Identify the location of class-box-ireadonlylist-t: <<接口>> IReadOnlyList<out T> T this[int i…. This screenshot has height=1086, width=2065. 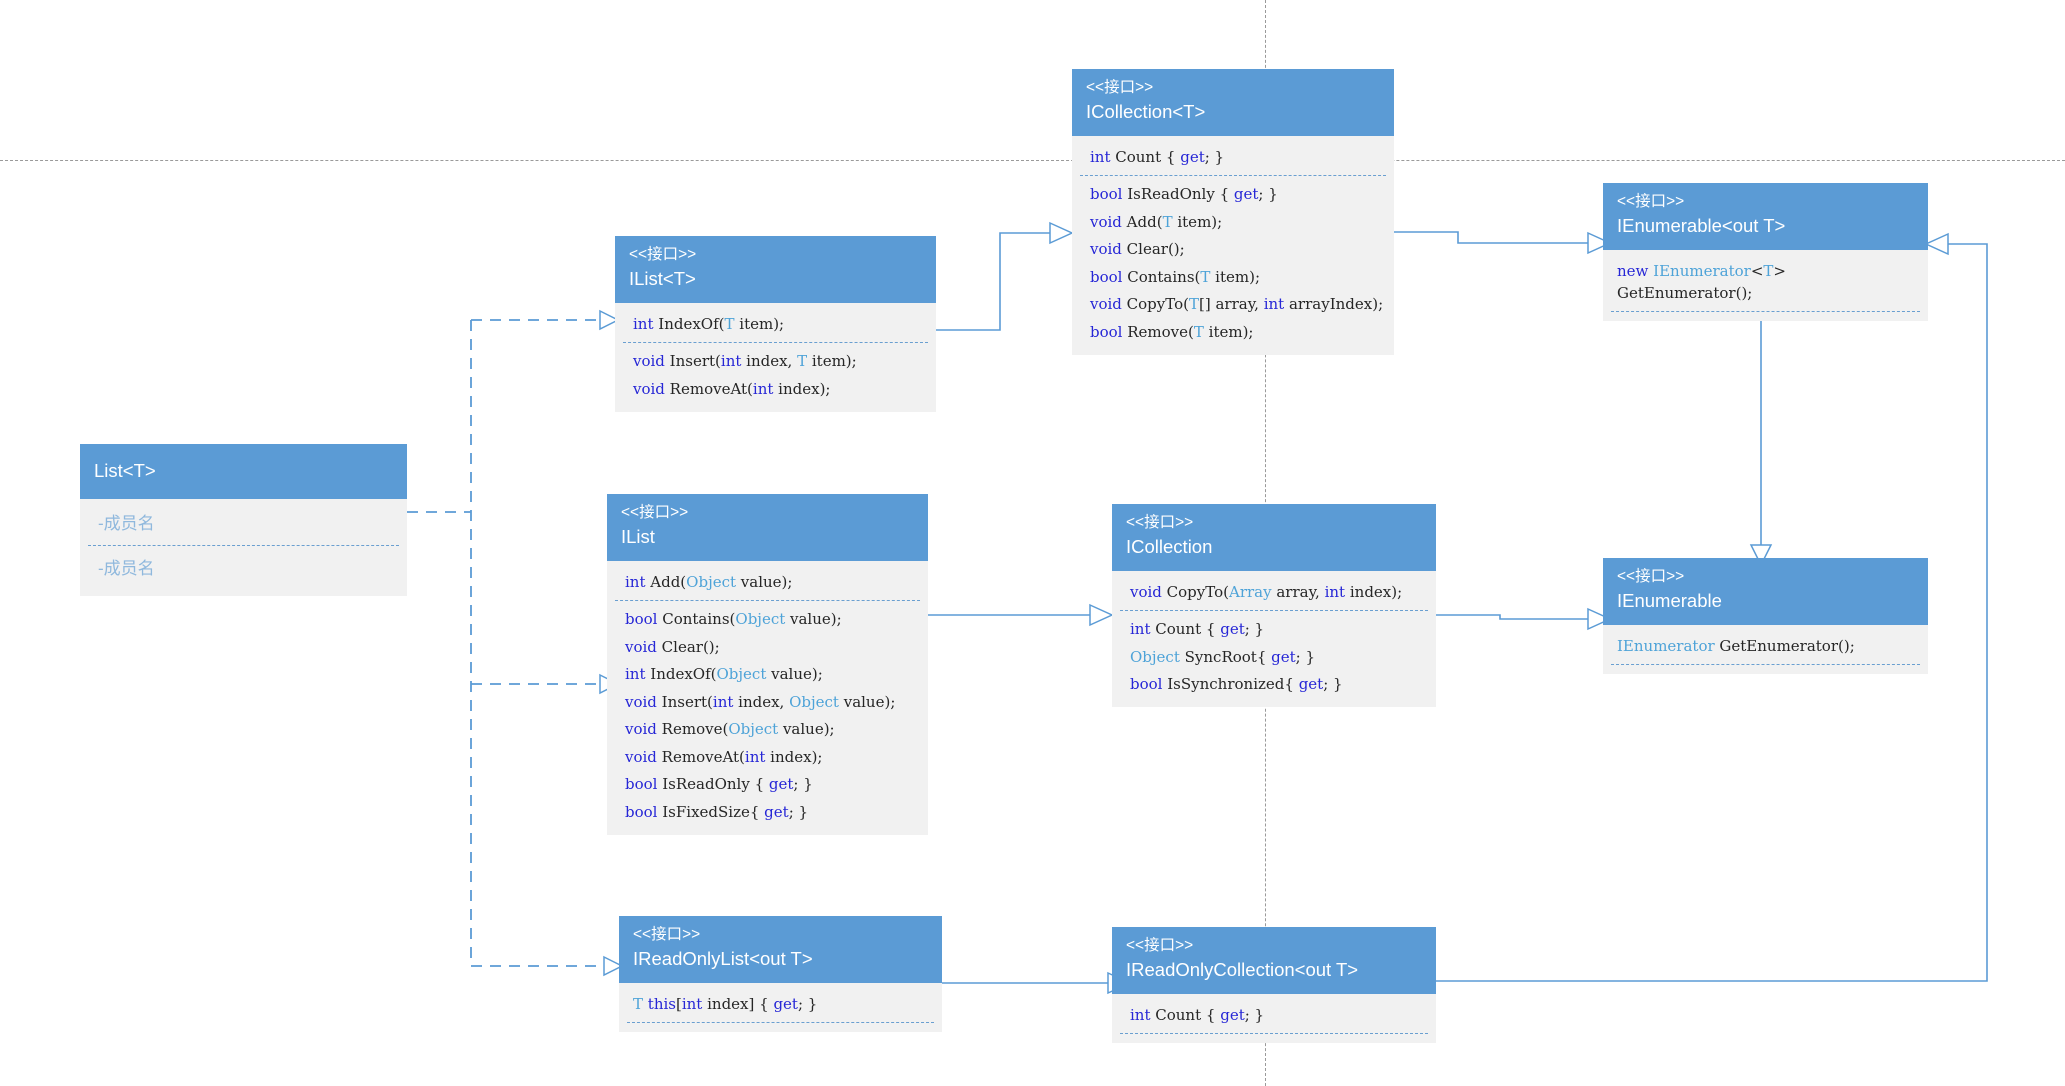
(780, 974).